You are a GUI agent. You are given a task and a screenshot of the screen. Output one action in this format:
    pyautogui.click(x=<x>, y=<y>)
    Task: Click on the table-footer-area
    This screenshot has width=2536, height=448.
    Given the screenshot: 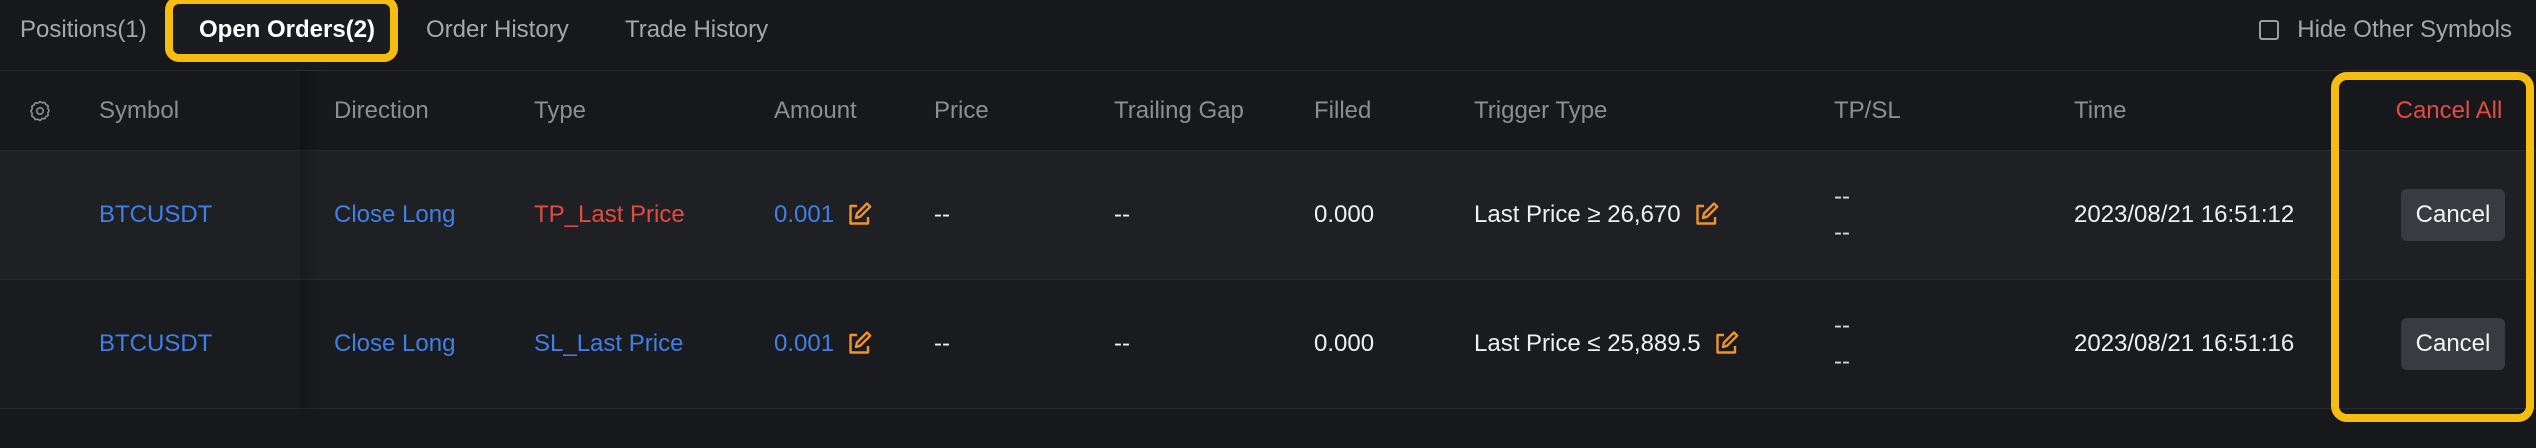 What is the action you would take?
    pyautogui.click(x=1268, y=428)
    